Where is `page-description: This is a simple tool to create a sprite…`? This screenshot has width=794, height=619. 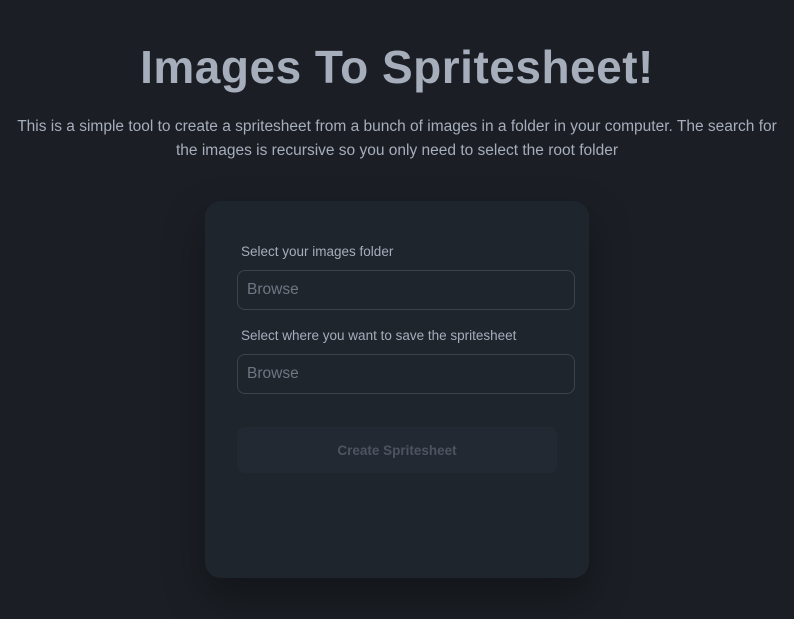
page-description: This is a simple tool to create a sprite… is located at coordinates (397, 138).